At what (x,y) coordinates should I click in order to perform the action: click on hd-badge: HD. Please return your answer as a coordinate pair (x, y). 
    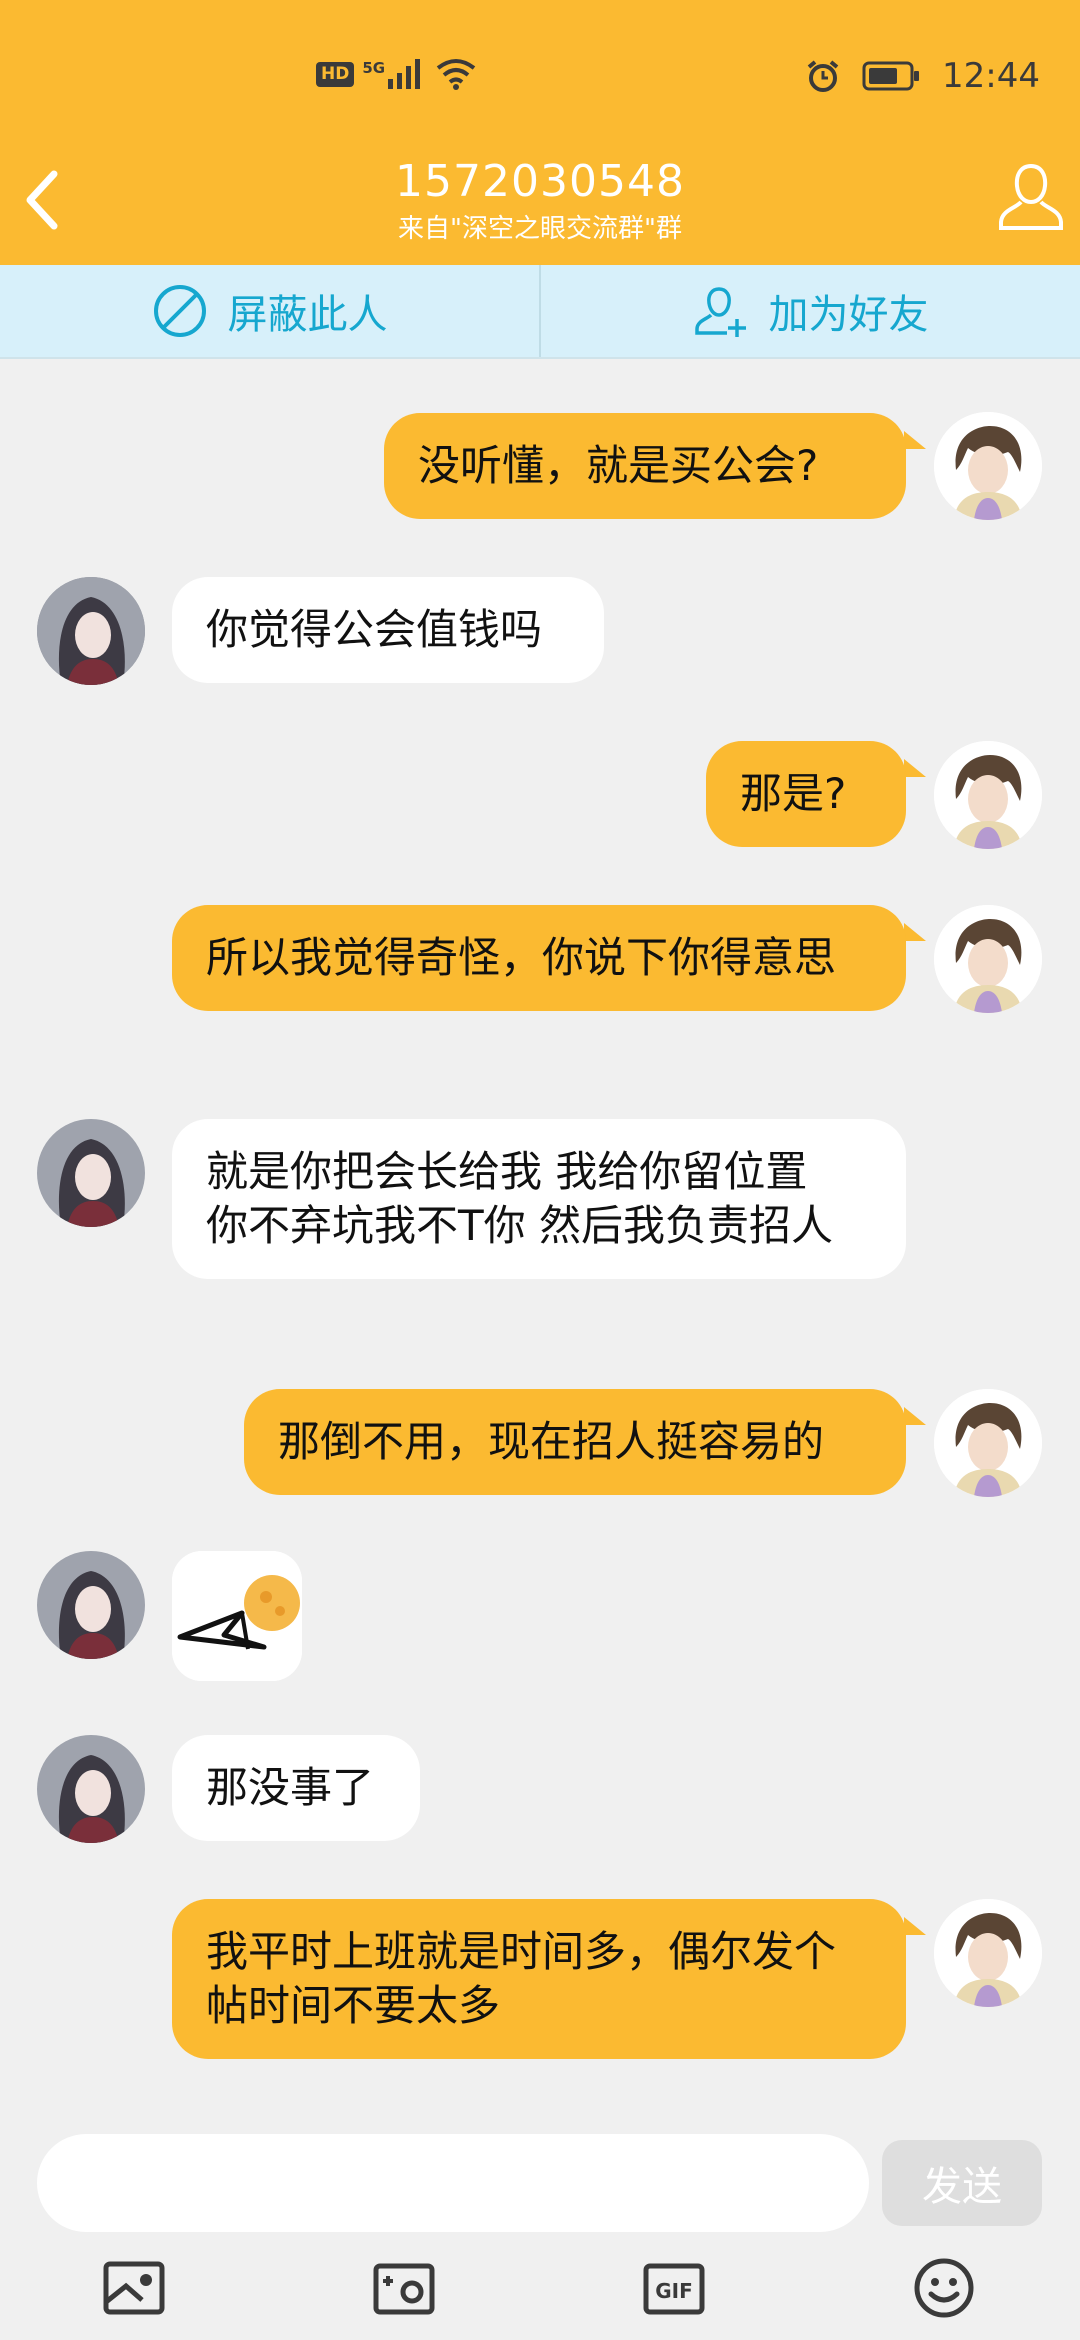
    Looking at the image, I should click on (335, 74).